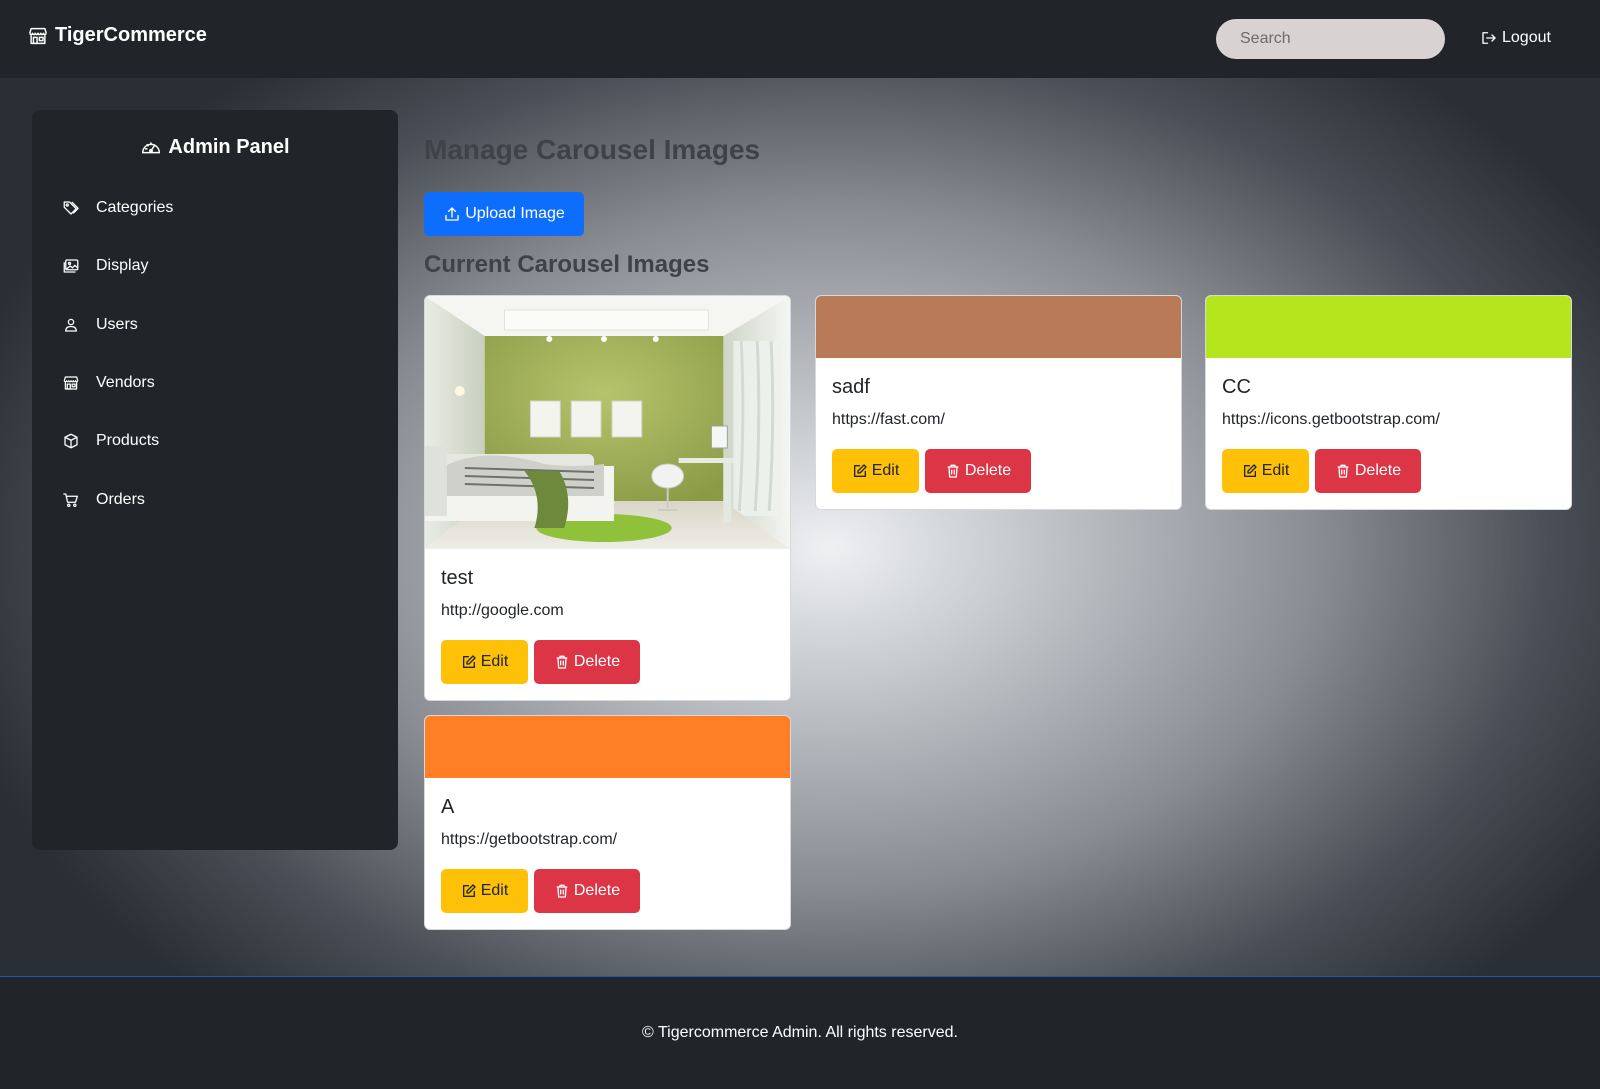 Image resolution: width=1600 pixels, height=1089 pixels. What do you see at coordinates (452, 214) in the screenshot?
I see `upload-icon` at bounding box center [452, 214].